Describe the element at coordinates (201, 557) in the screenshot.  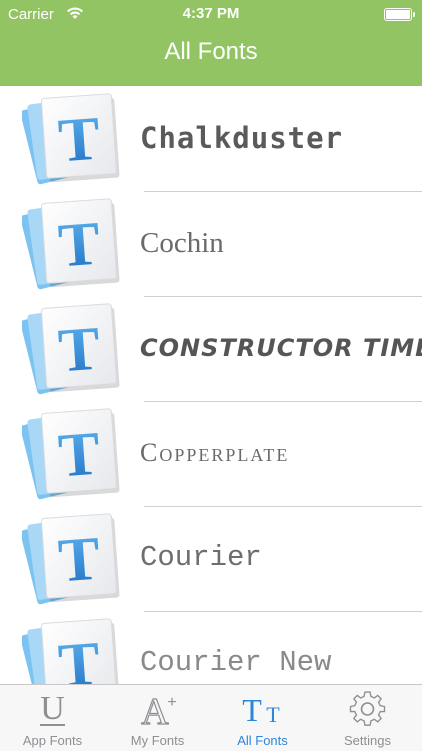
I see `font-name: Courier` at that location.